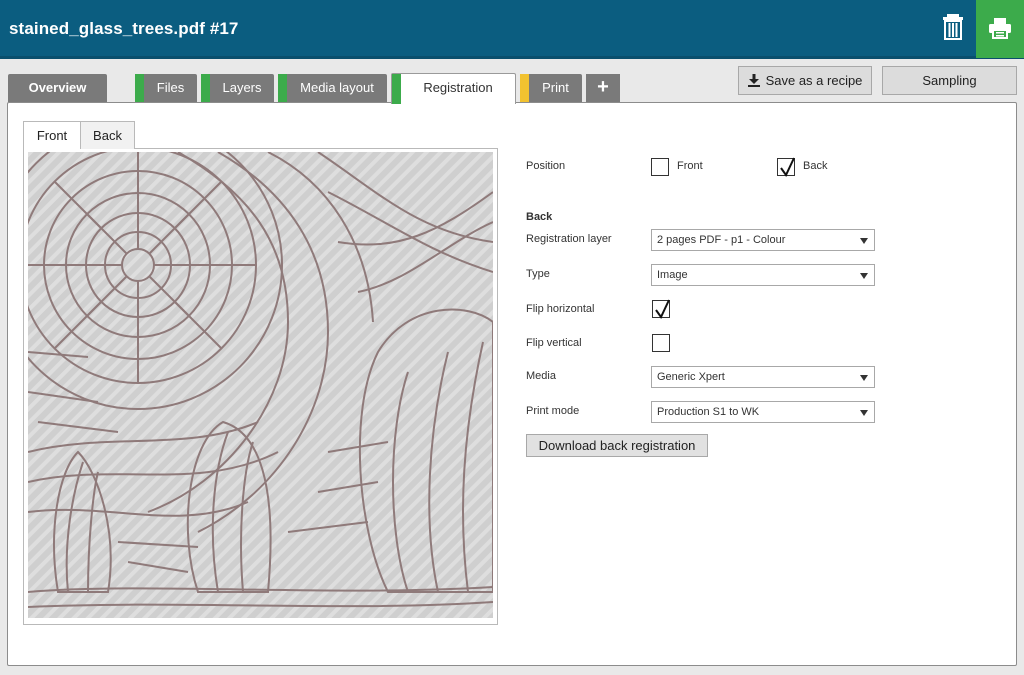 Image resolution: width=1024 pixels, height=675 pixels. Describe the element at coordinates (815, 166) in the screenshot. I see `position-back-label: Back` at that location.